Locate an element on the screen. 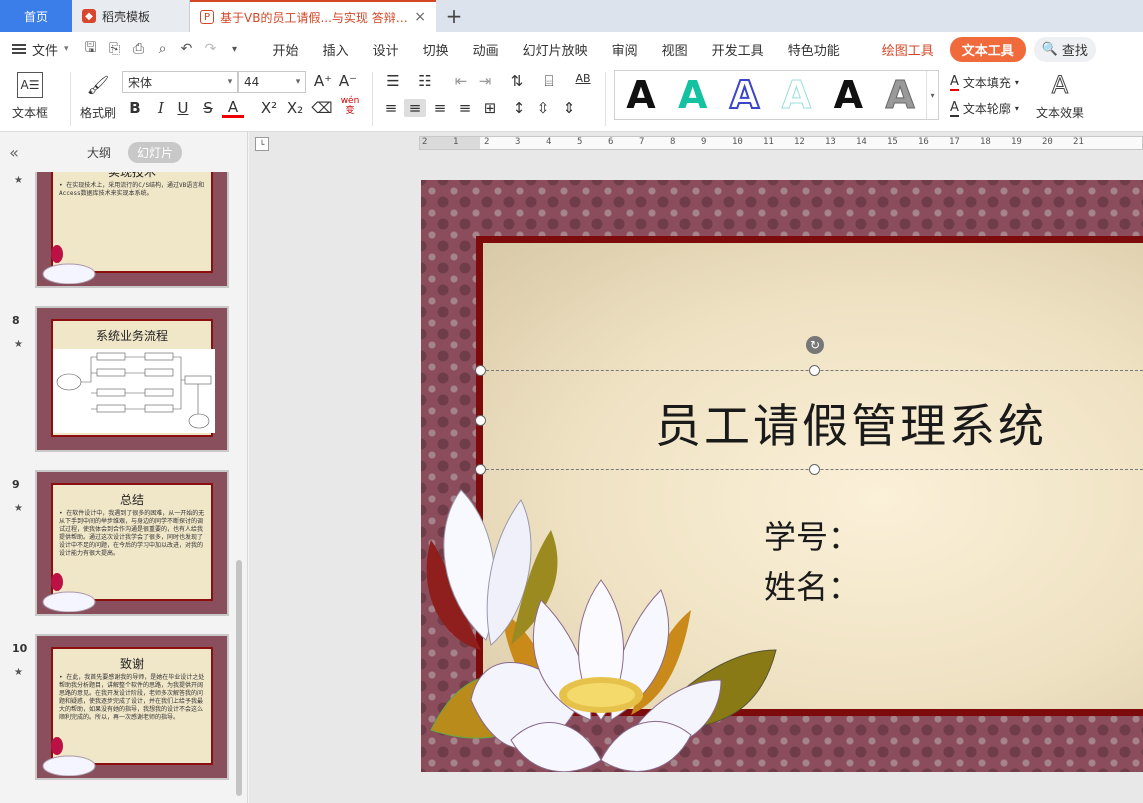 This screenshot has width=1143, height=803. line-spacing-icon: ↕ is located at coordinates (519, 108).